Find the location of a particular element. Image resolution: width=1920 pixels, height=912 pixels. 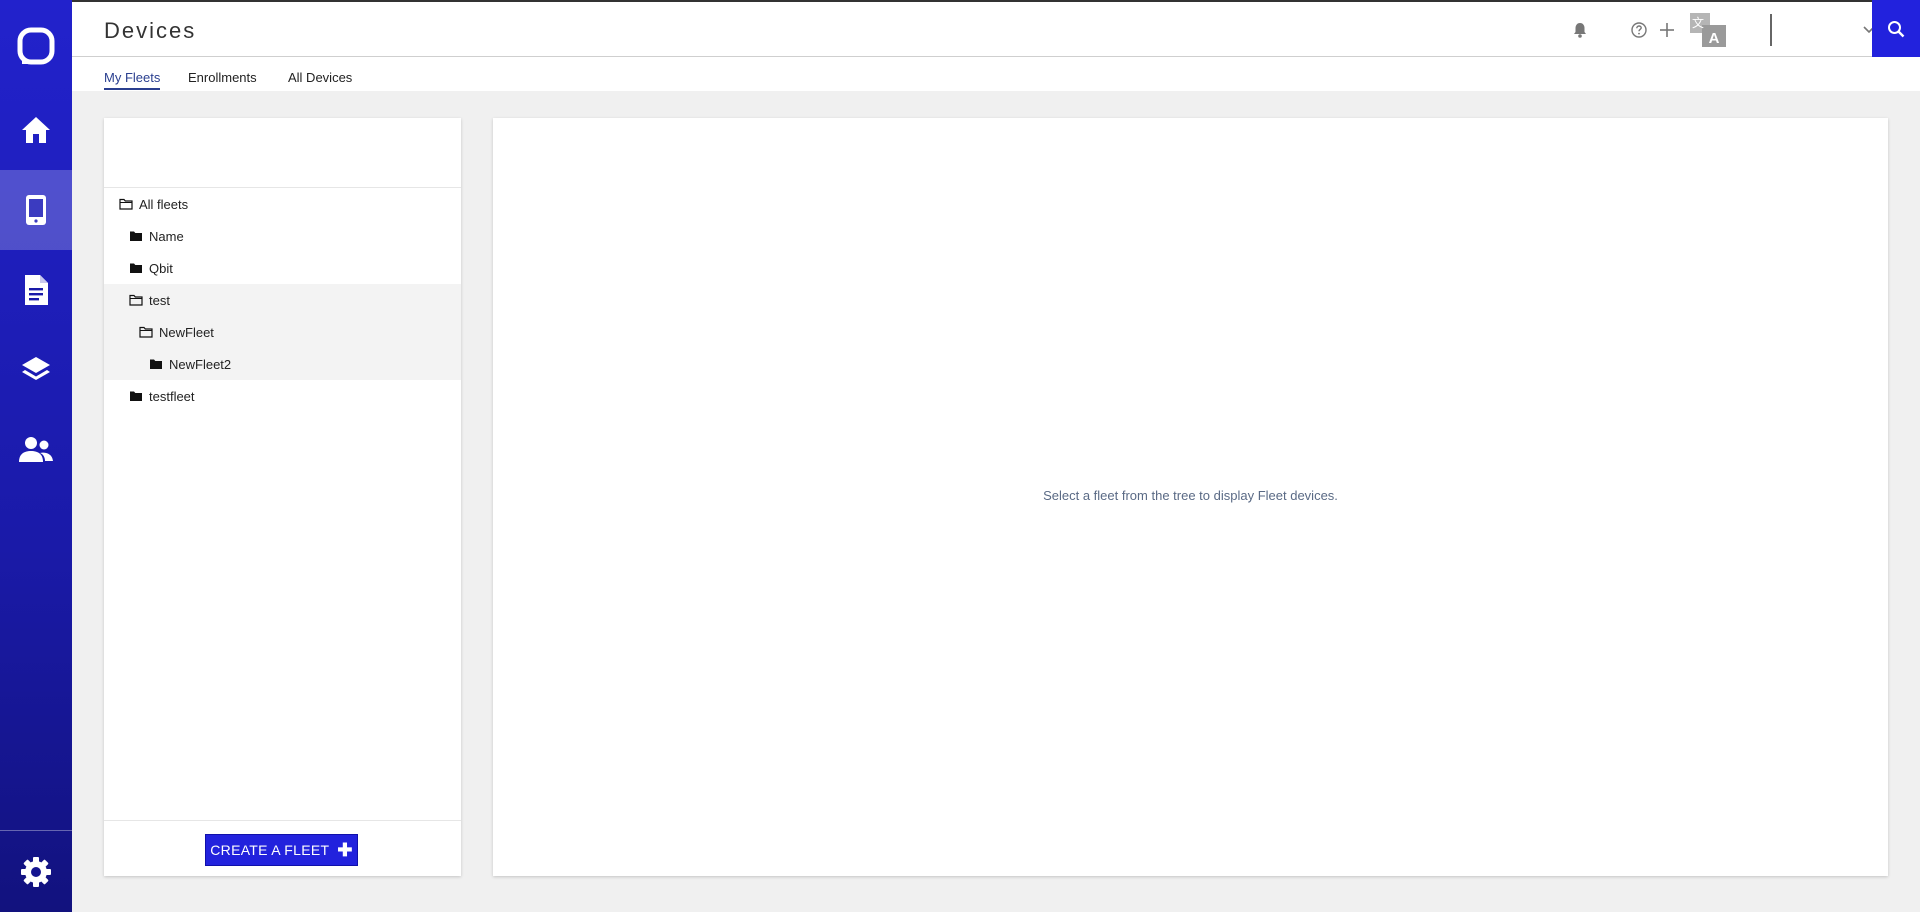

tree-node-label: testfleet is located at coordinates (172, 396).